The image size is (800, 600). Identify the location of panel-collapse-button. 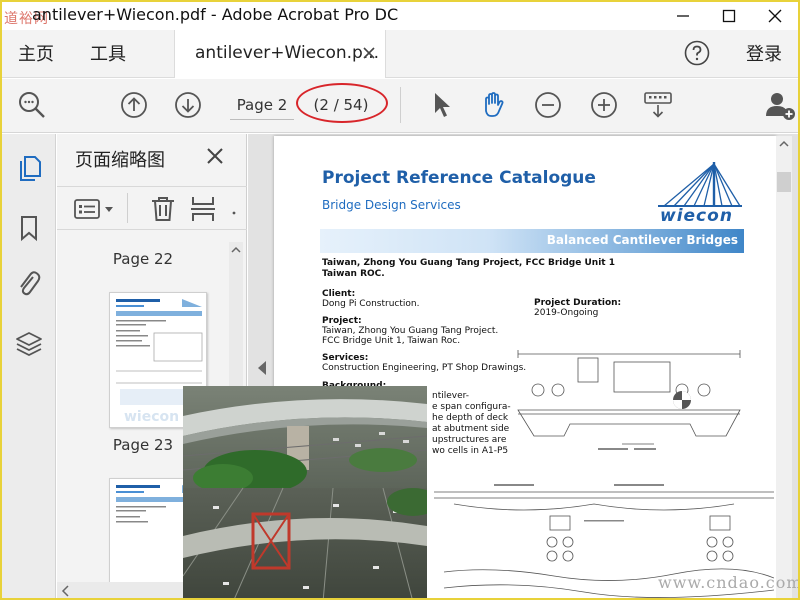
(262, 368).